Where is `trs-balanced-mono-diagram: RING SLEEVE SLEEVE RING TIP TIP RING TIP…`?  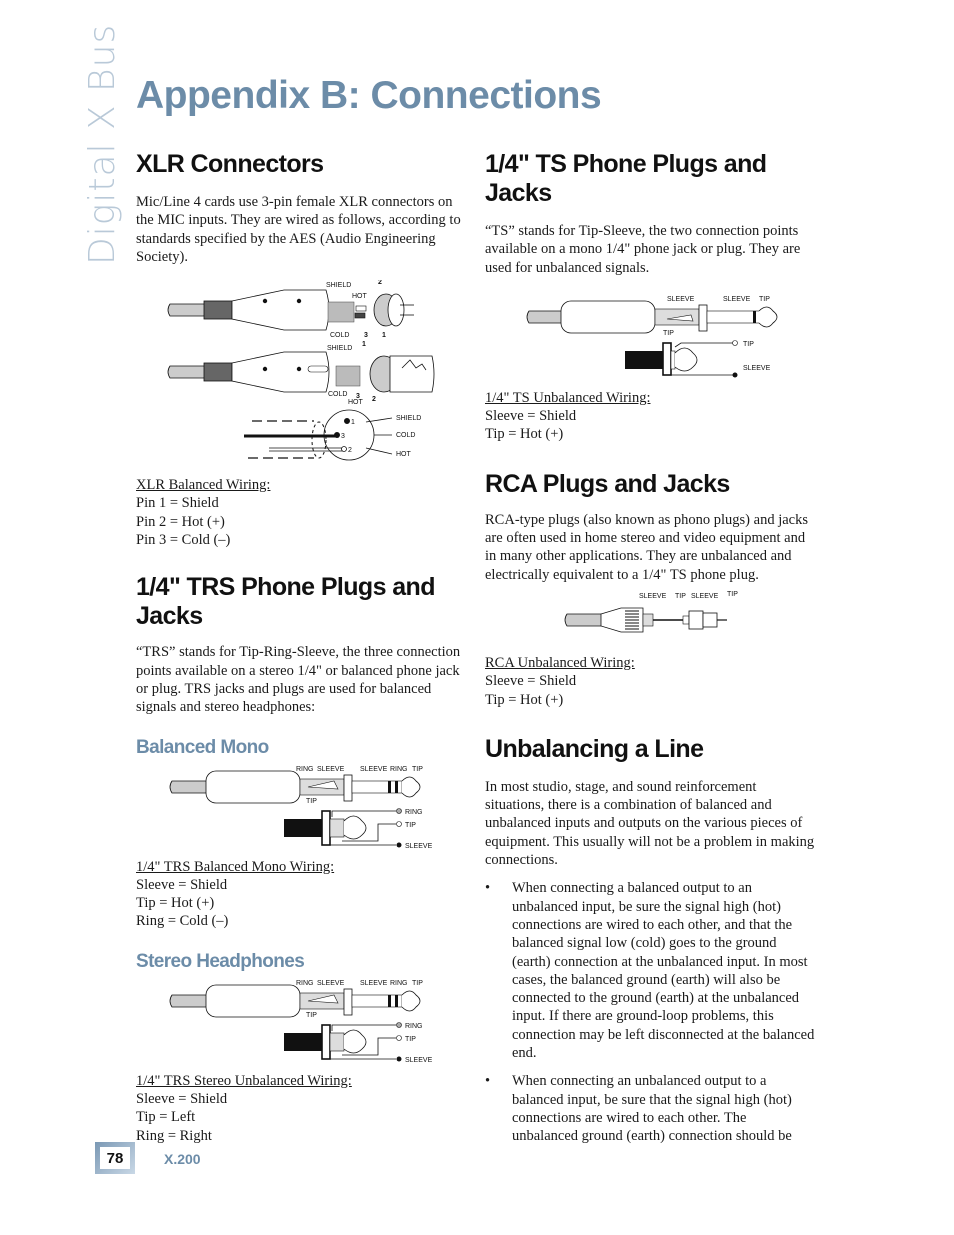 trs-balanced-mono-diagram: RING SLEEVE SLEEVE RING TIP TIP RING TIP… is located at coordinates (316, 809).